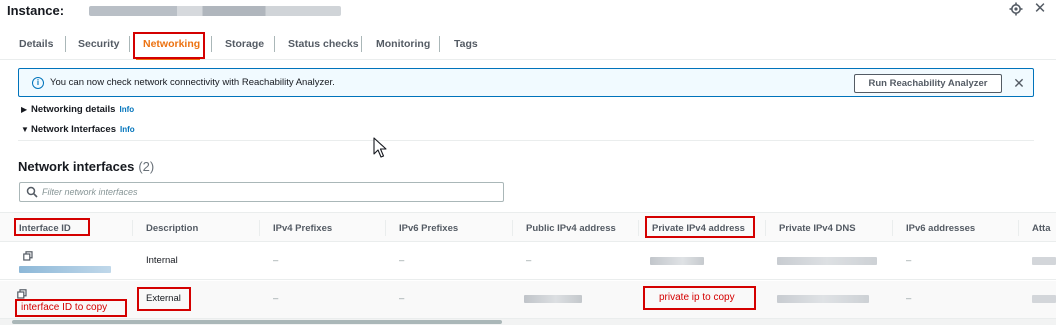 The height and width of the screenshot is (325, 1056). I want to click on private-ipv4-redacted, so click(677, 261).